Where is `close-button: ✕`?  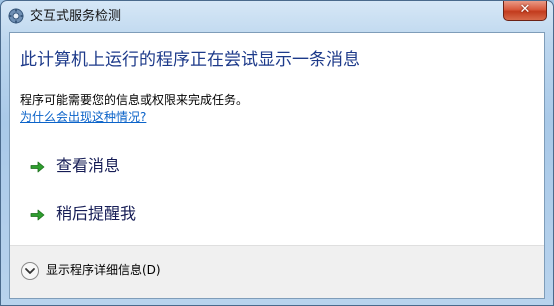 close-button: ✕ is located at coordinates (525, 11).